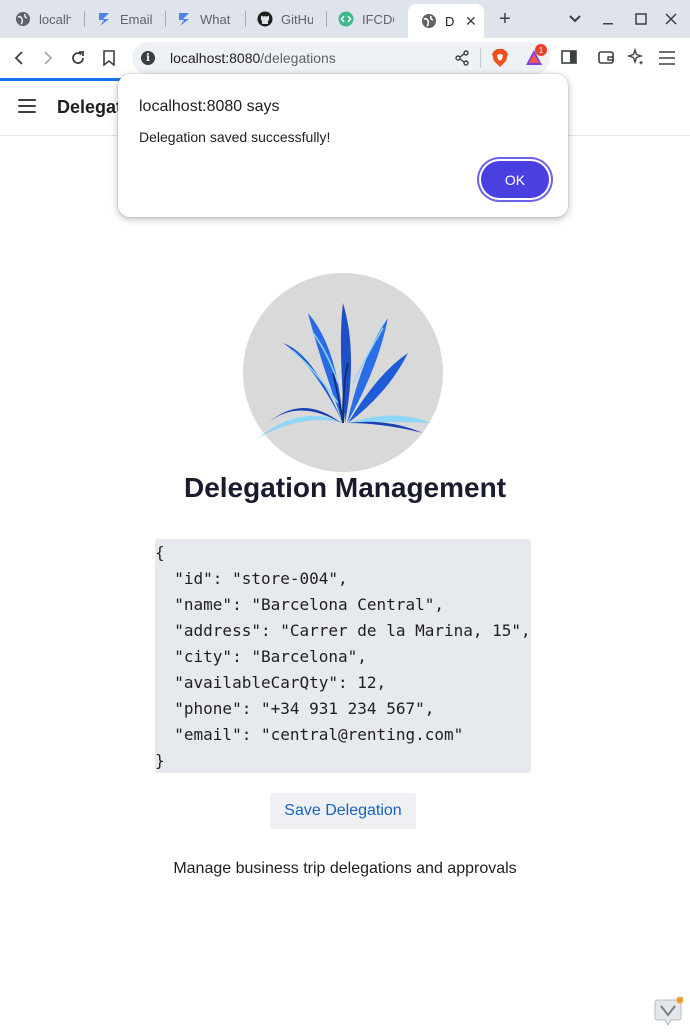  I want to click on github-icon, so click(265, 19).